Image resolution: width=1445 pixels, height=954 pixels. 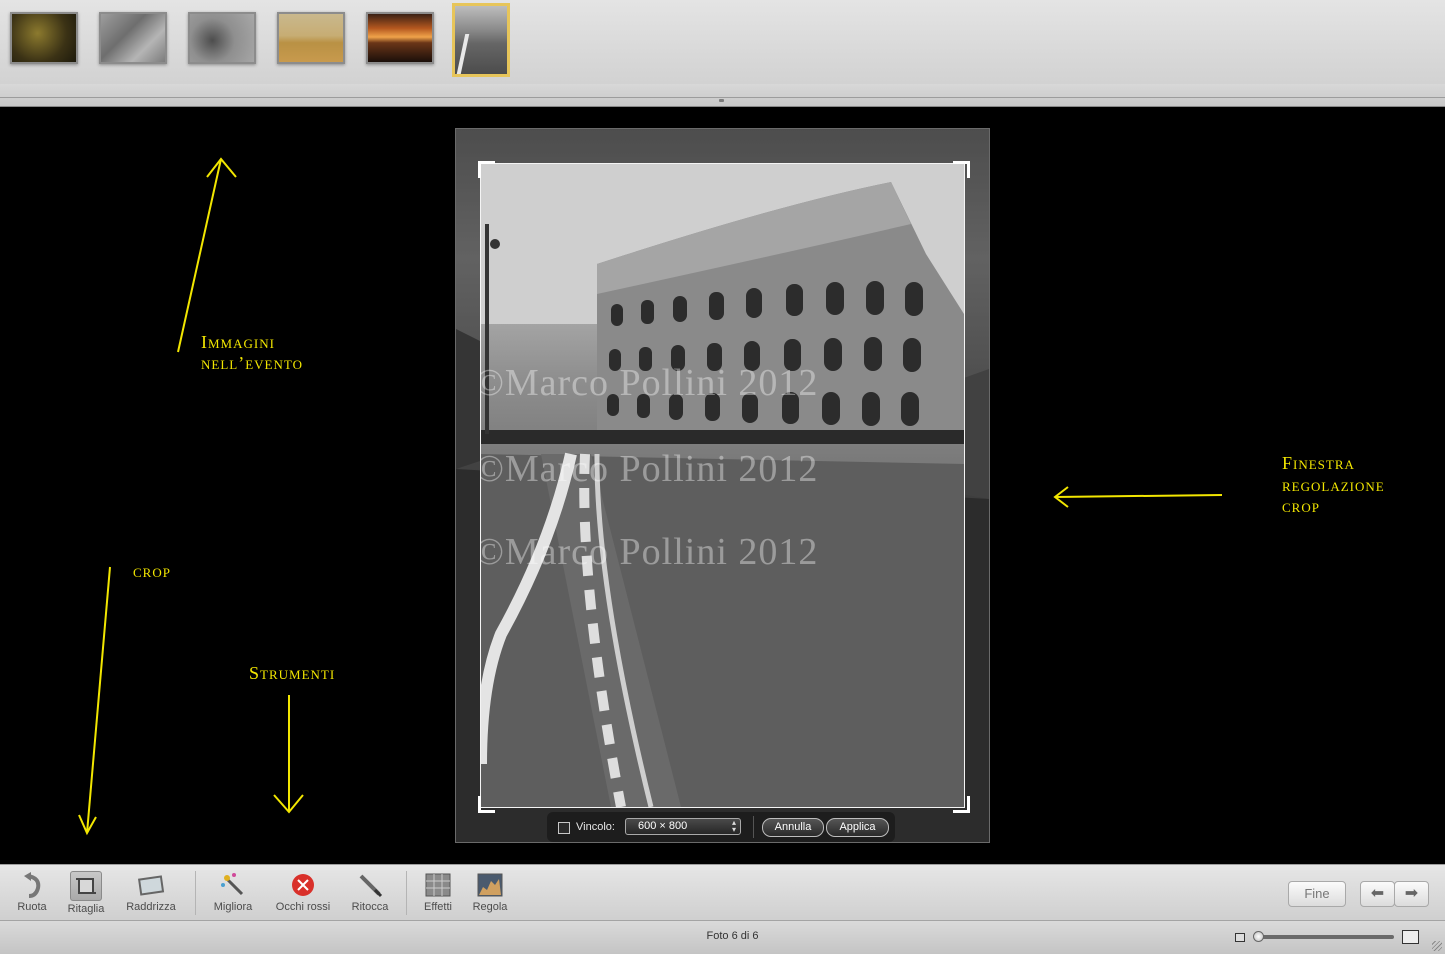 I want to click on rotate-tool: Ruota, so click(x=32, y=892).